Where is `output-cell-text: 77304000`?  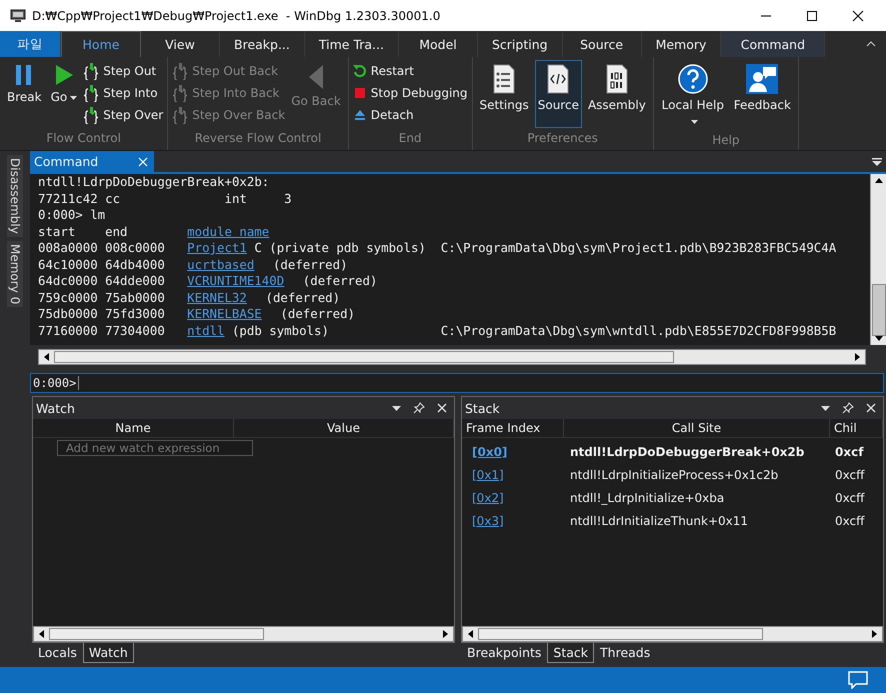
output-cell-text: 77304000 is located at coordinates (135, 330).